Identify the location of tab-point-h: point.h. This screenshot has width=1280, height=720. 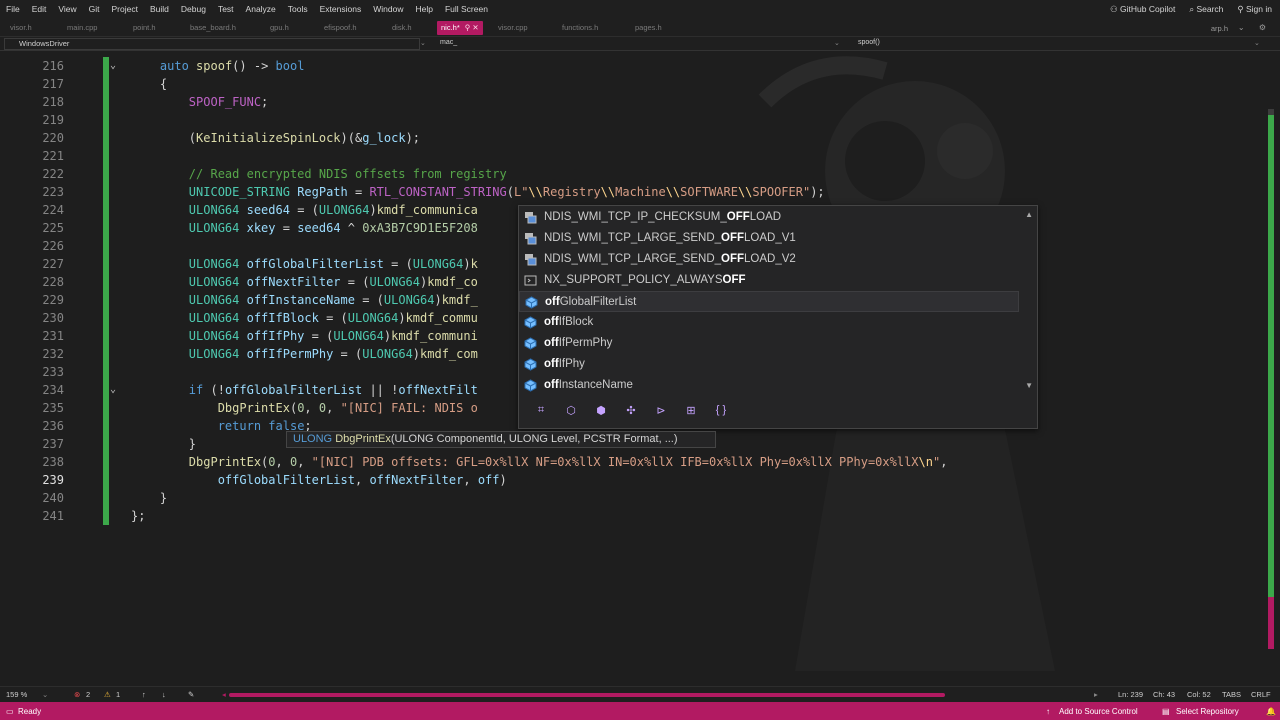
(144, 28).